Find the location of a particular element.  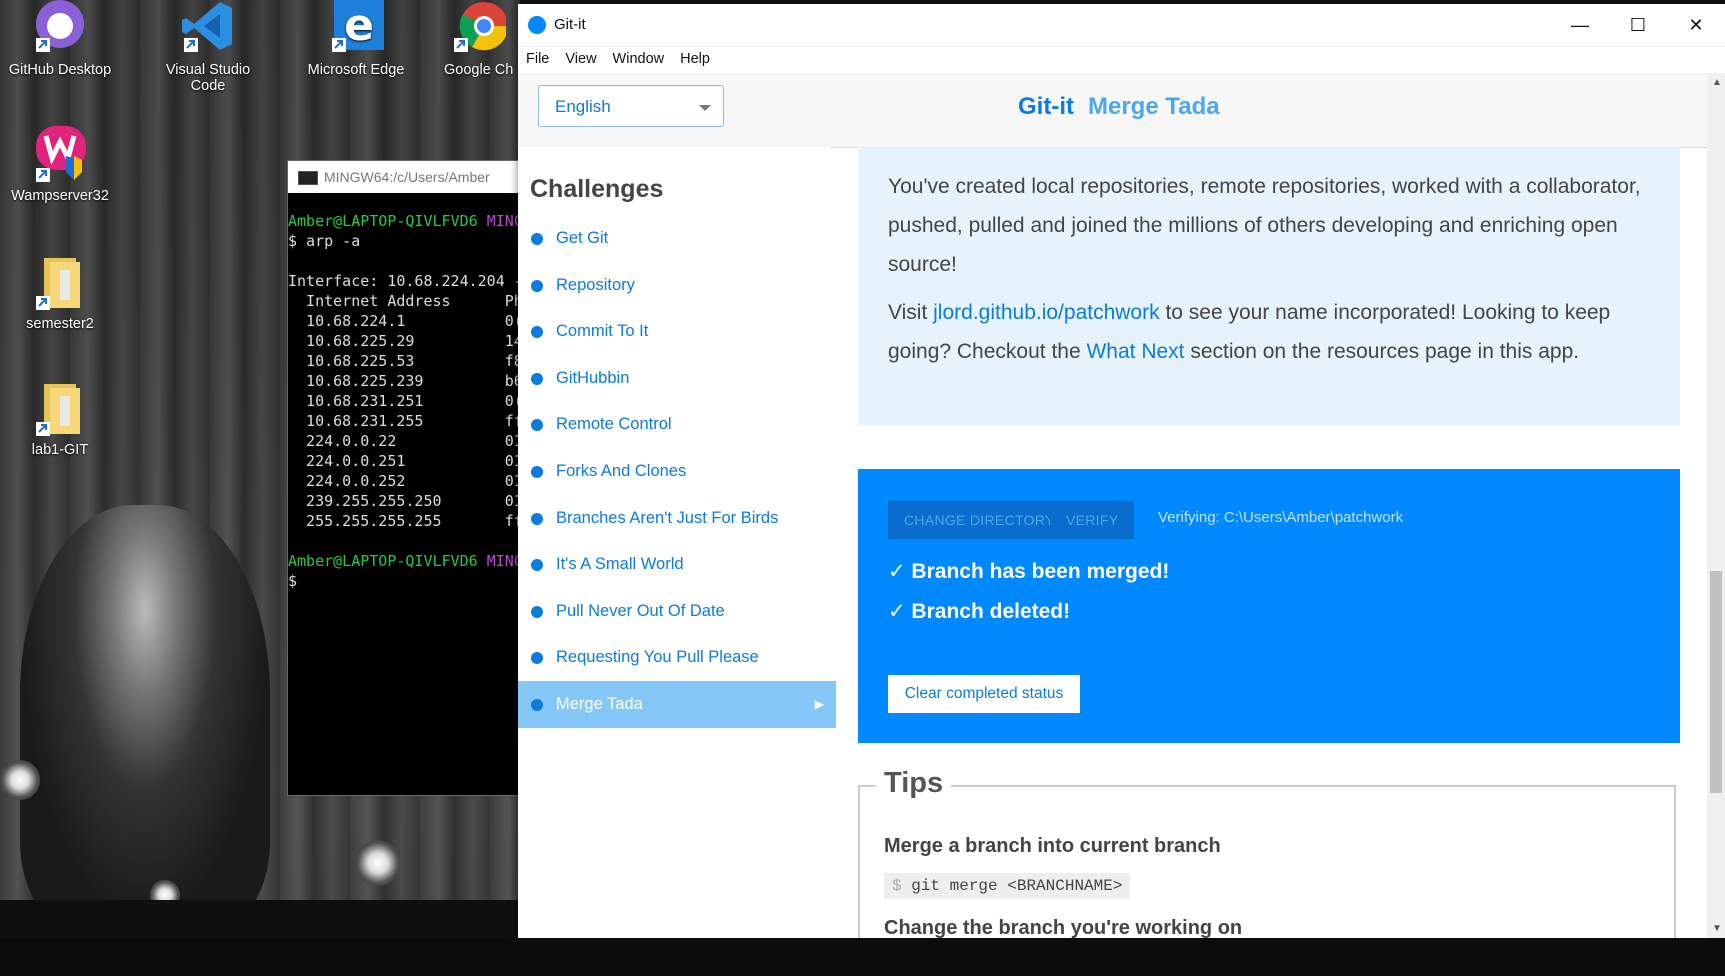

sidebar-item-label: Pull Never Out Of Date is located at coordinates (640, 610).